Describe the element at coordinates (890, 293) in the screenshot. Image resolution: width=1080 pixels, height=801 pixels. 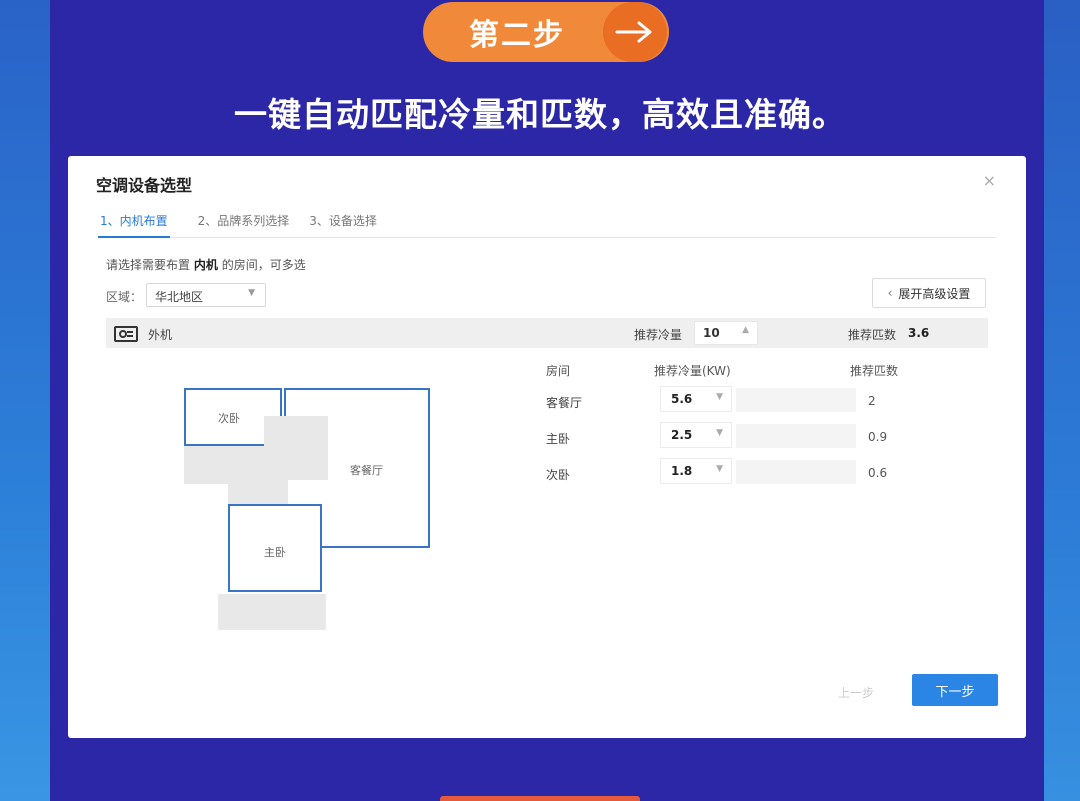
I see `chevron-left-icon: ‹` at that location.